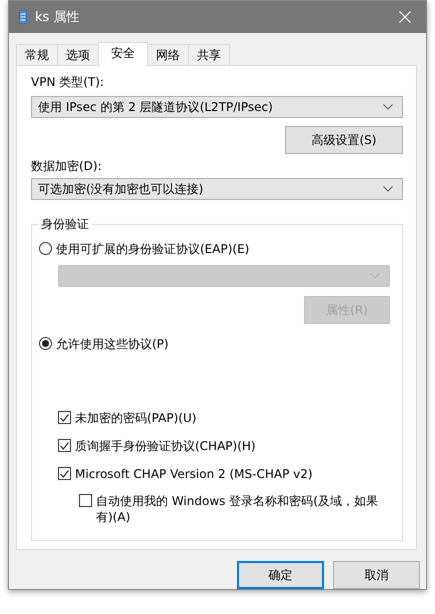 This screenshot has height=614, width=435. Describe the element at coordinates (217, 189) in the screenshot. I see `dropdown: 可选加密(没有加密也可以连接)` at that location.